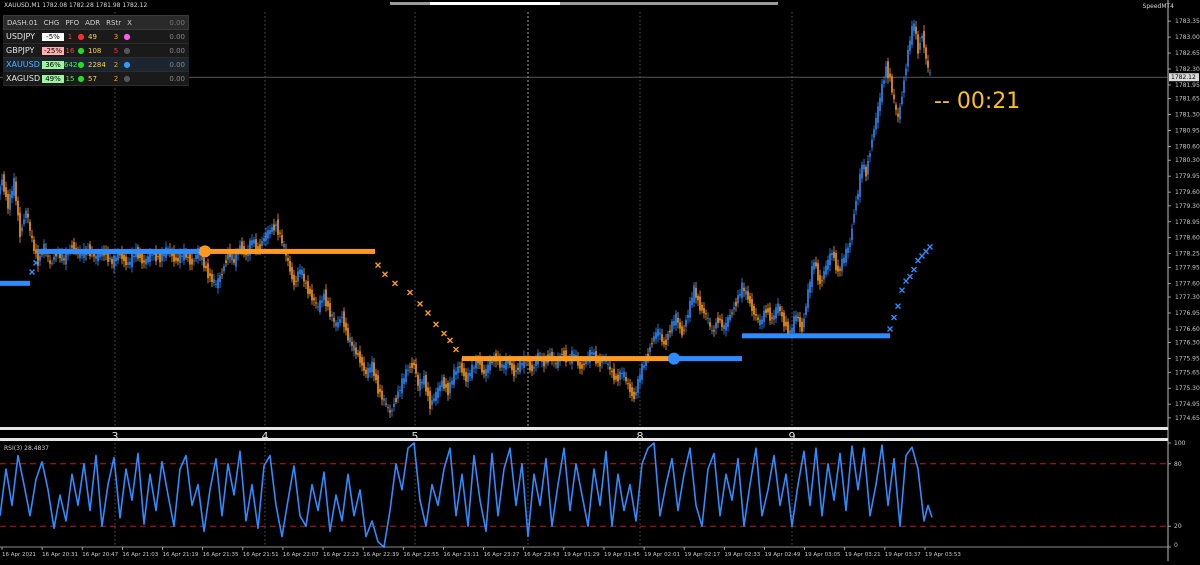 This screenshot has height=565, width=1200. What do you see at coordinates (1183, 77) in the screenshot?
I see `current-price-label: 1782.12` at bounding box center [1183, 77].